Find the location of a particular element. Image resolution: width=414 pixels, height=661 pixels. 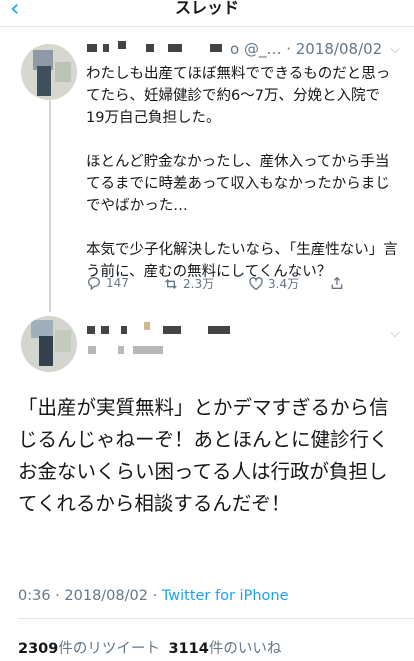

tweet-actions: 147 2.3万 3.4万 is located at coordinates (231, 285).